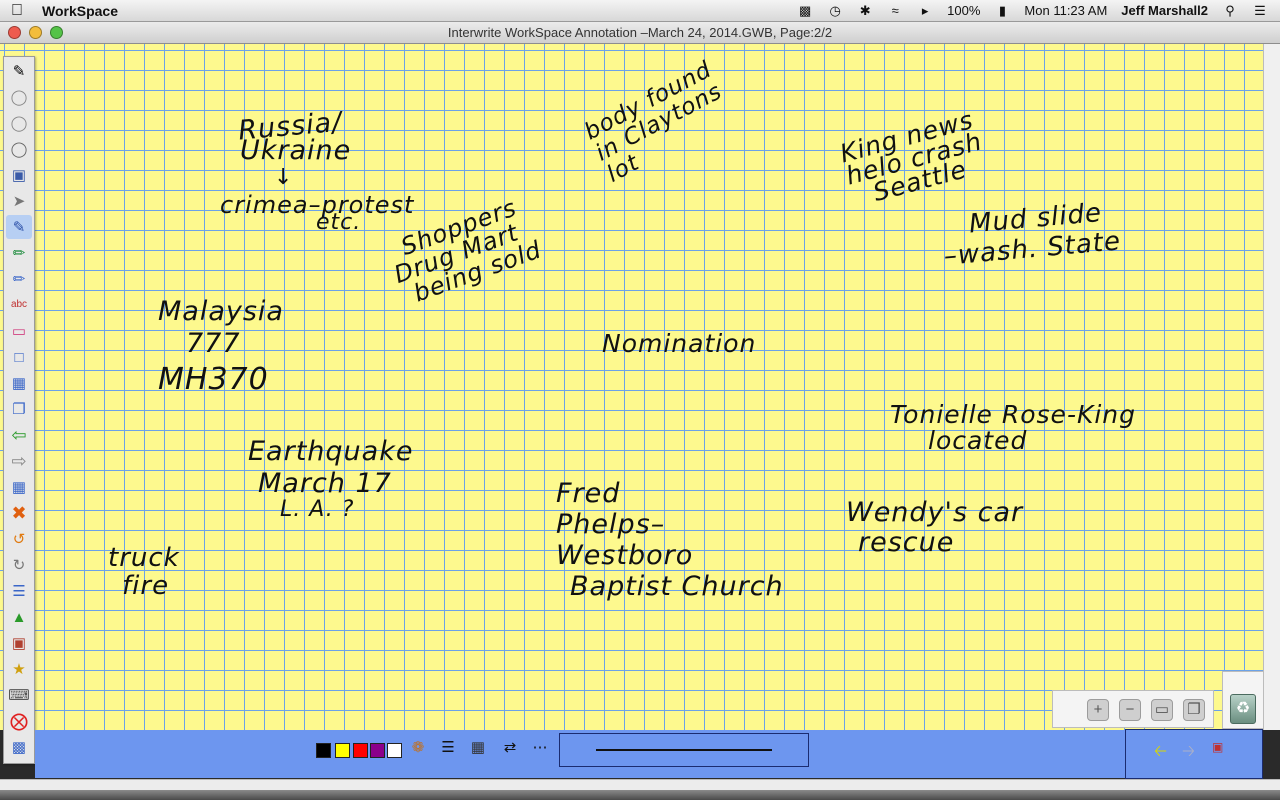  What do you see at coordinates (1160, 753) in the screenshot?
I see `previous-page-arrow-icon: 🡠` at bounding box center [1160, 753].